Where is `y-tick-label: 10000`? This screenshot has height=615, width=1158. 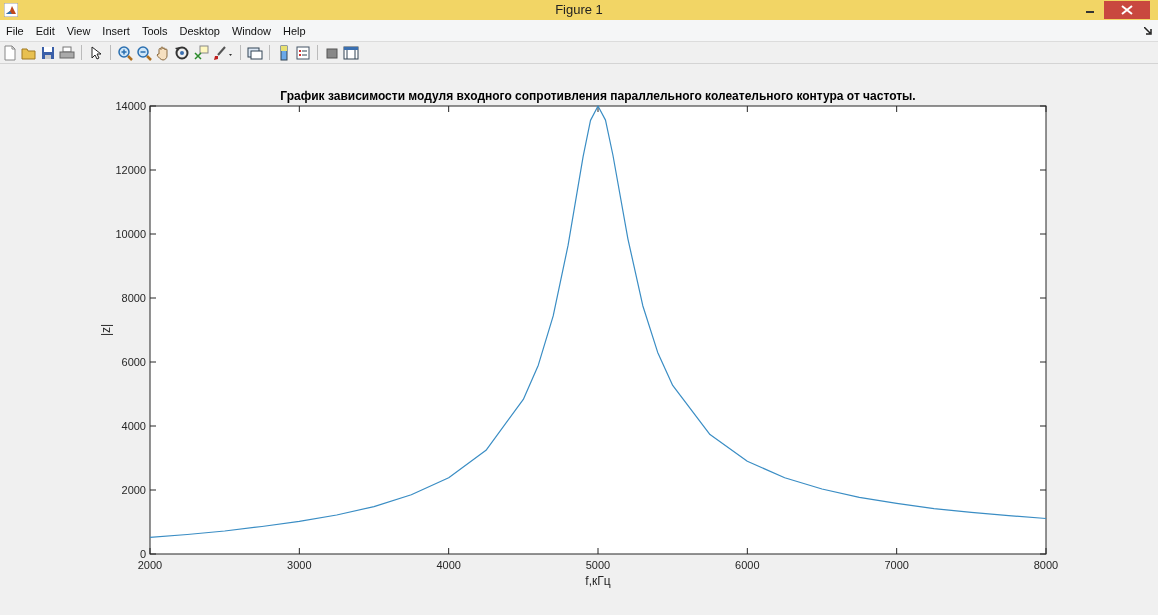
y-tick-label: 10000 is located at coordinates (130, 234).